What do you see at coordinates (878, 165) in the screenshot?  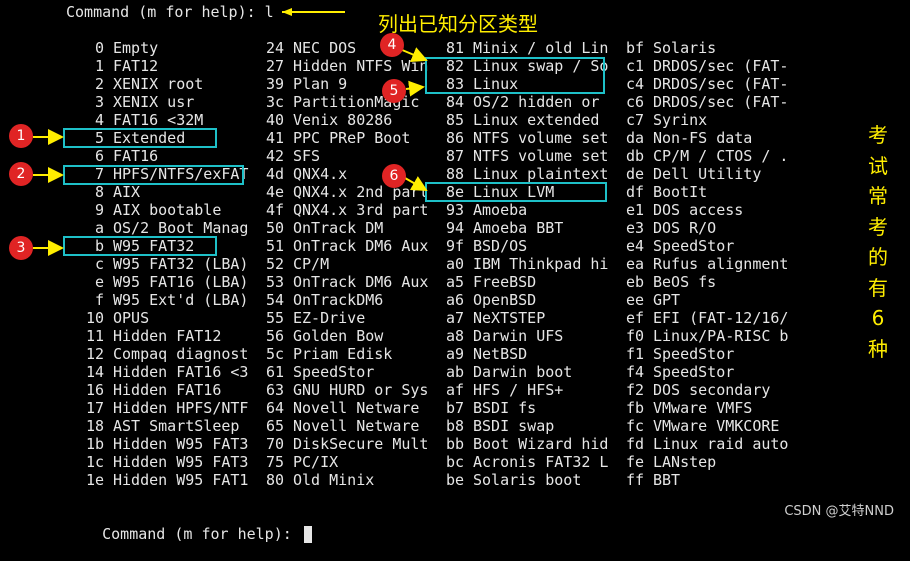 I see `side-note-char: 试` at bounding box center [878, 165].